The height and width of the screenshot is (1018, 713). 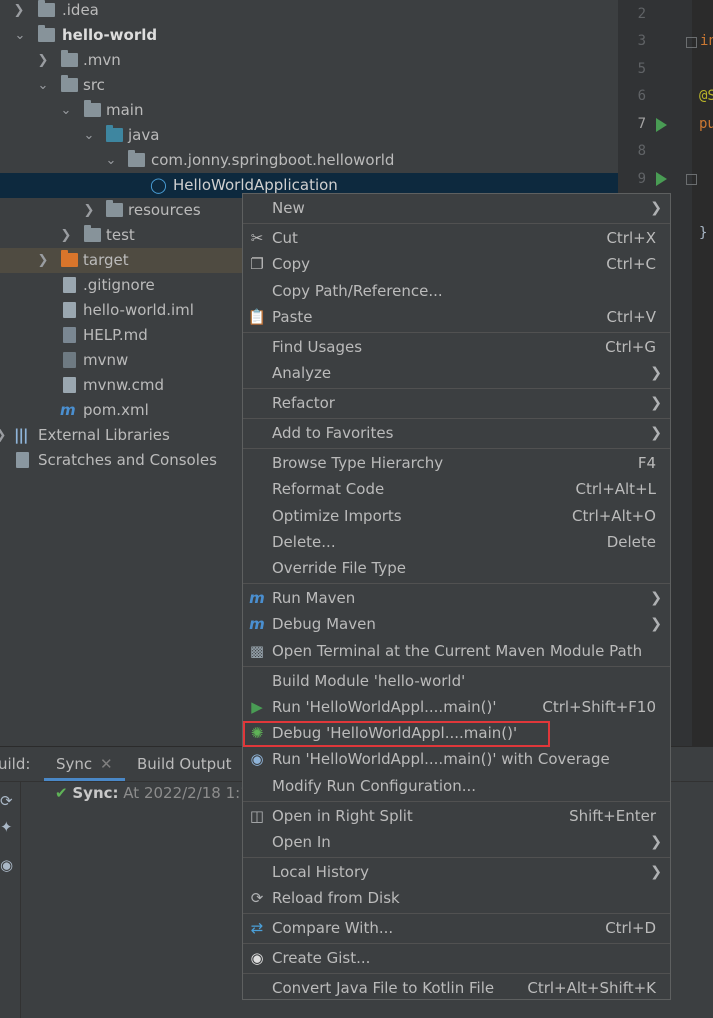 What do you see at coordinates (456, 264) in the screenshot?
I see `menu-item-copy: ❐ Copy Ctrl+C` at bounding box center [456, 264].